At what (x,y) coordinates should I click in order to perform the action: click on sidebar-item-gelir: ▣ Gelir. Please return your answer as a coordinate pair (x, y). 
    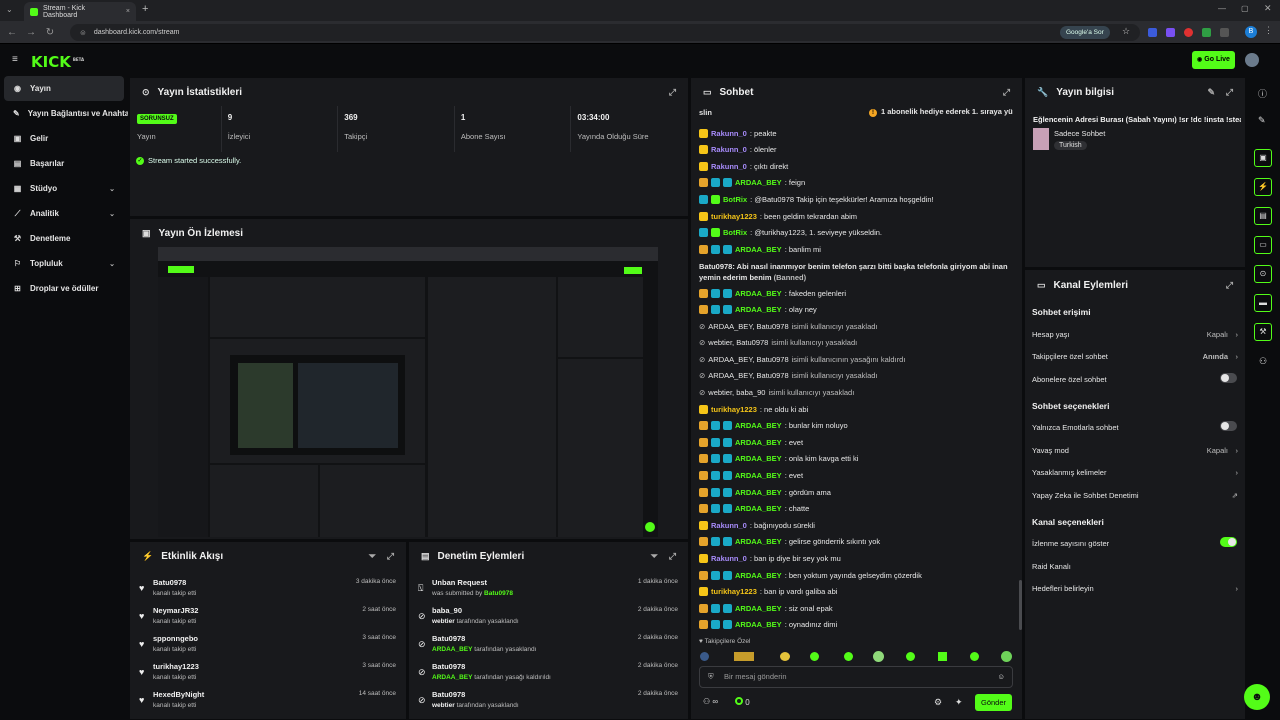
    Looking at the image, I should click on (64, 138).